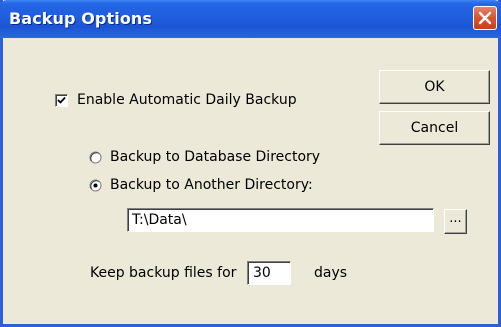 The image size is (501, 327). I want to click on directory-path-input: T:\Data\, so click(280, 220).